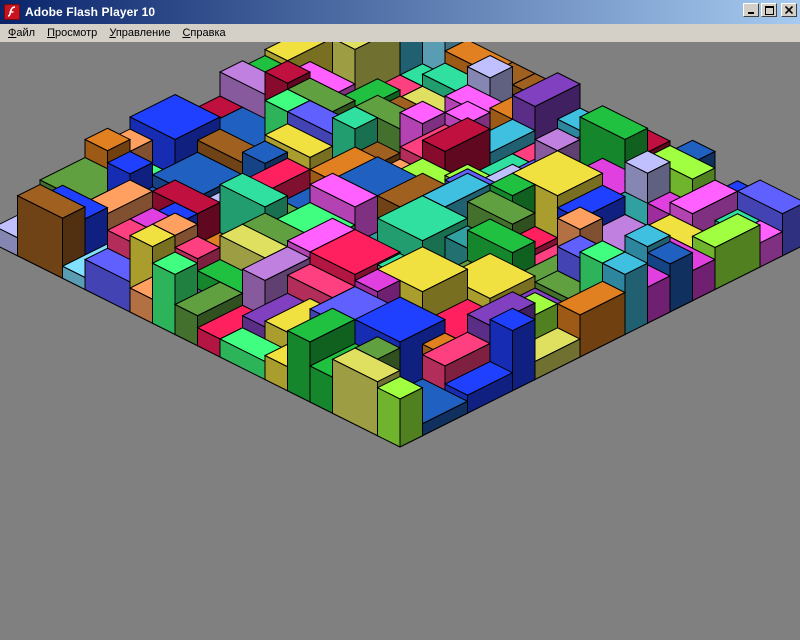  I want to click on close-button, so click(789, 10).